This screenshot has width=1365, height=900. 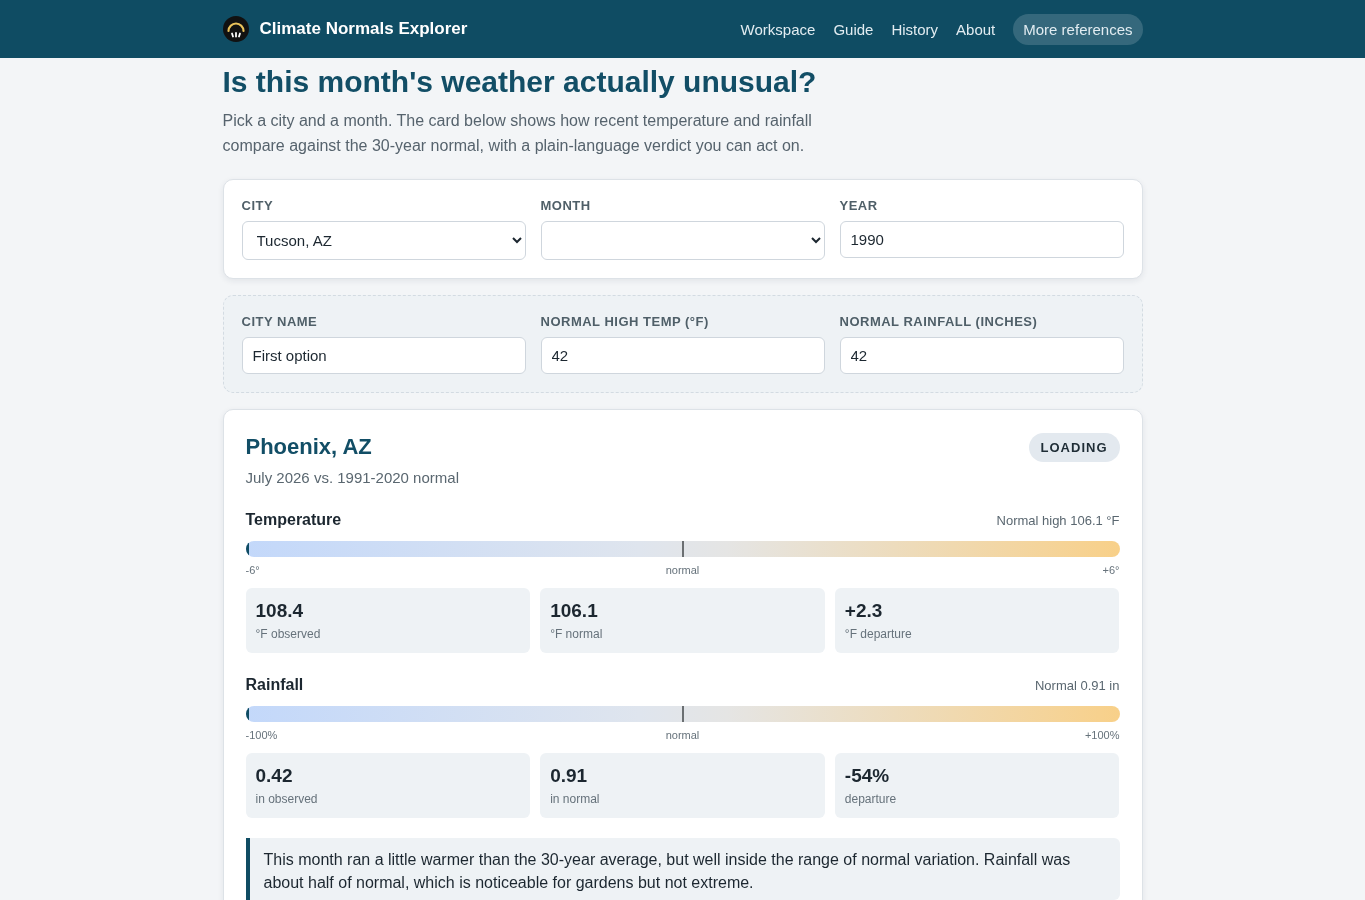 I want to click on stat-value: 106.1, so click(x=574, y=611).